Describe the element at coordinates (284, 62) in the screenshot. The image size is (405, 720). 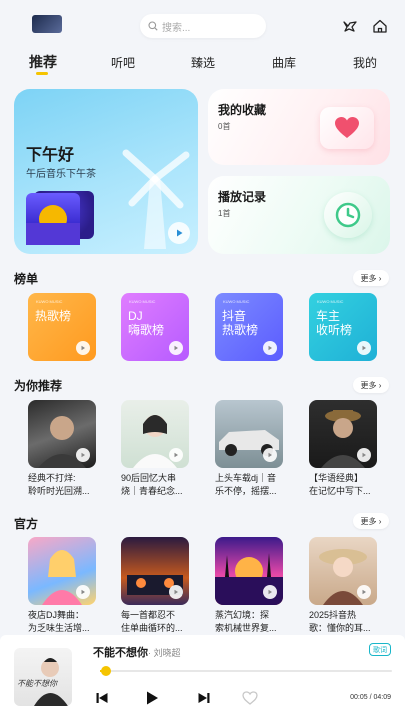
I see `tab-library: 曲库` at that location.